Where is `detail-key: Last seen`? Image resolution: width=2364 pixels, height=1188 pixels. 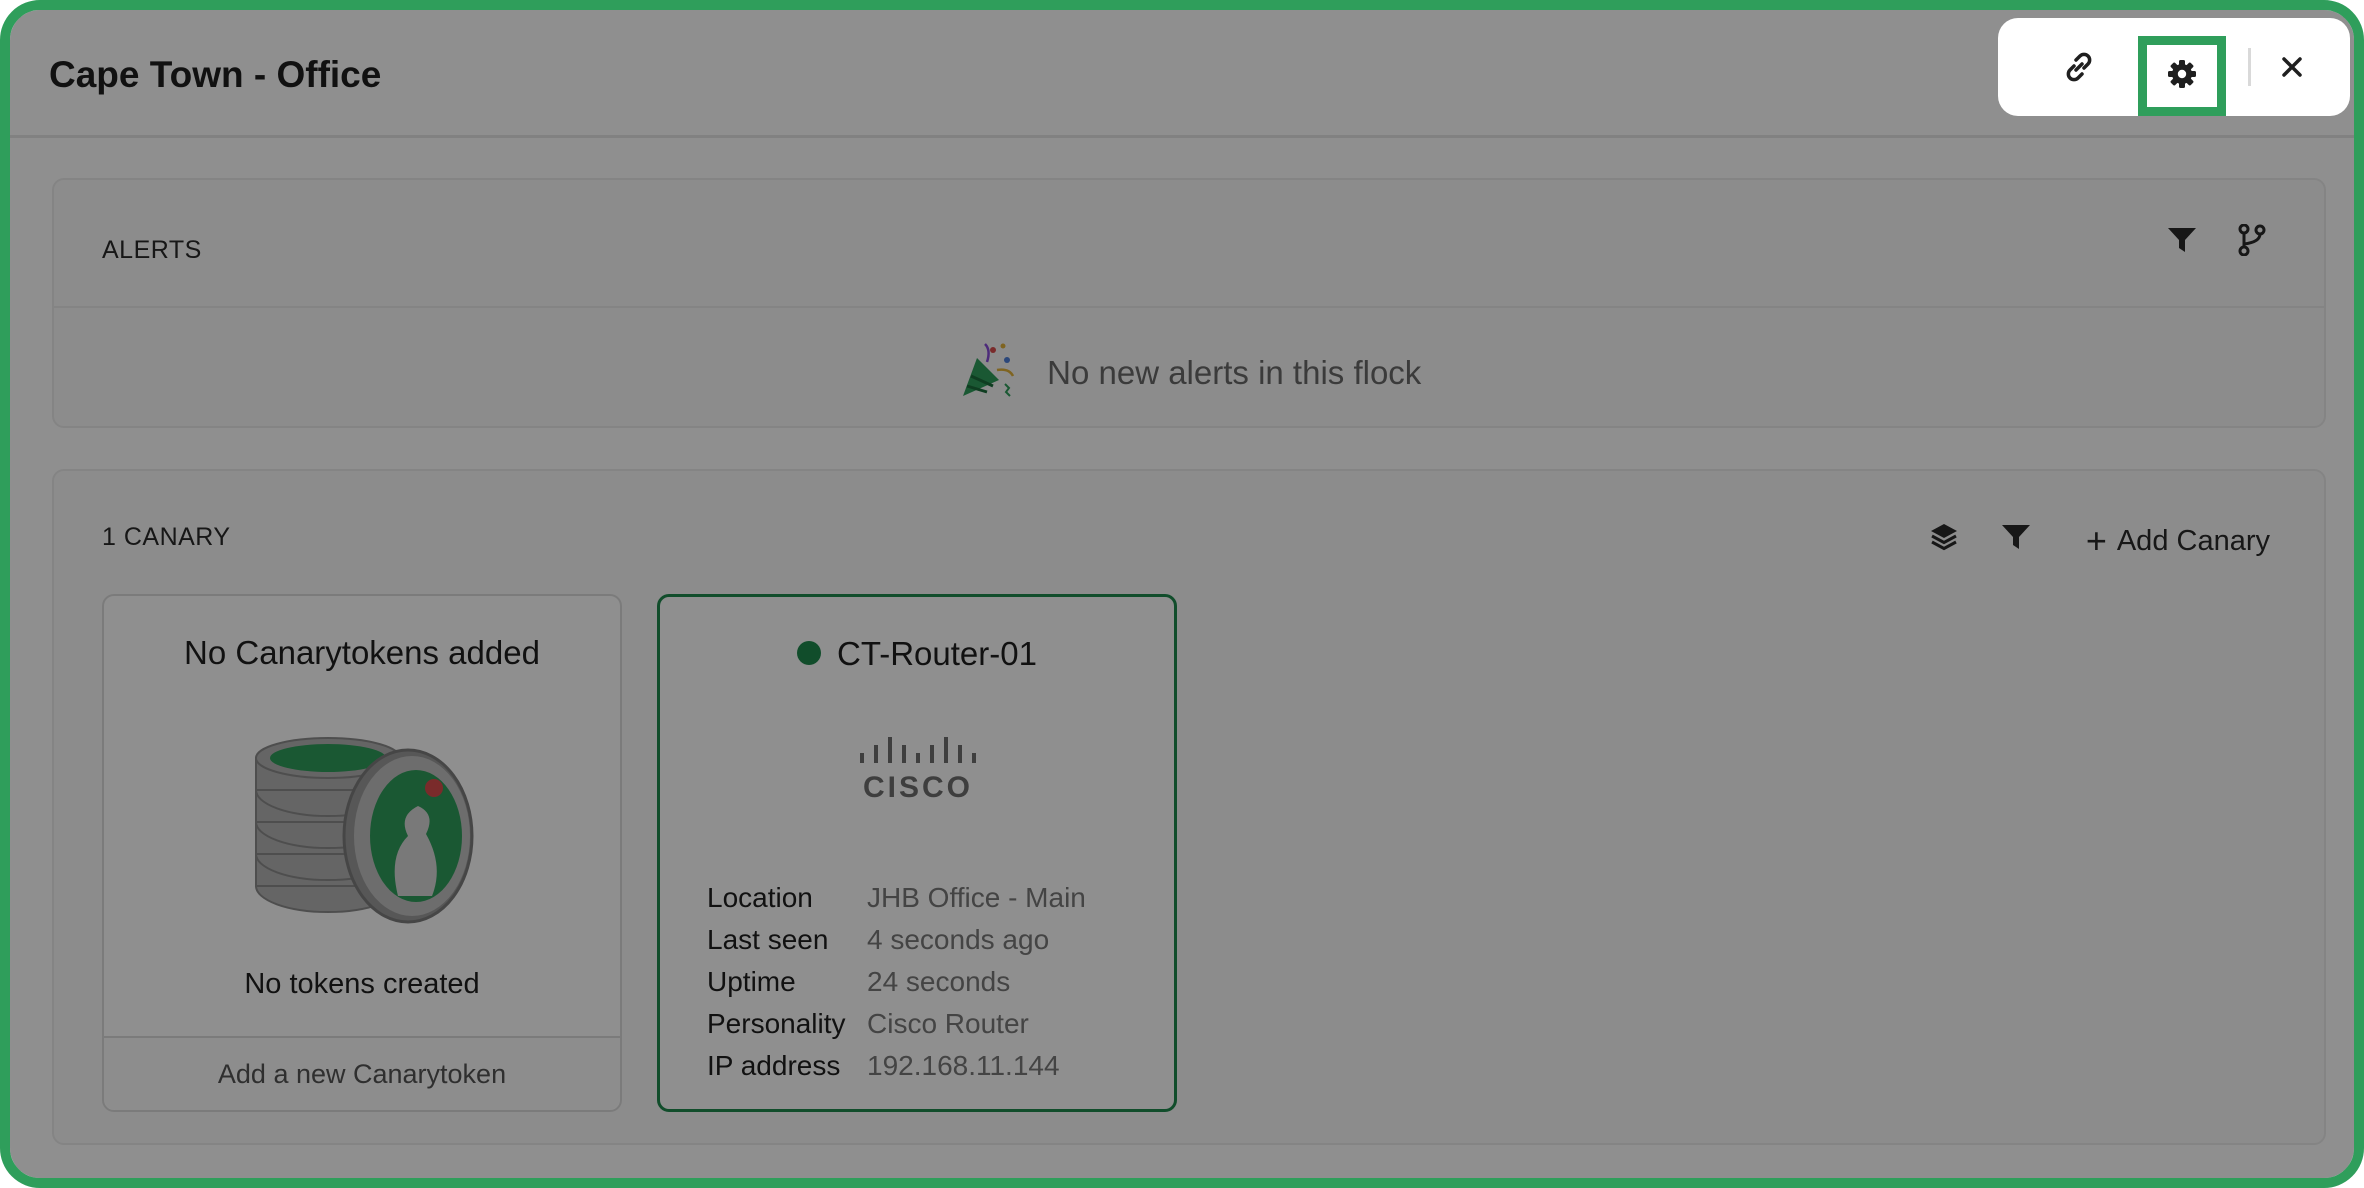
detail-key: Last seen is located at coordinates (768, 939).